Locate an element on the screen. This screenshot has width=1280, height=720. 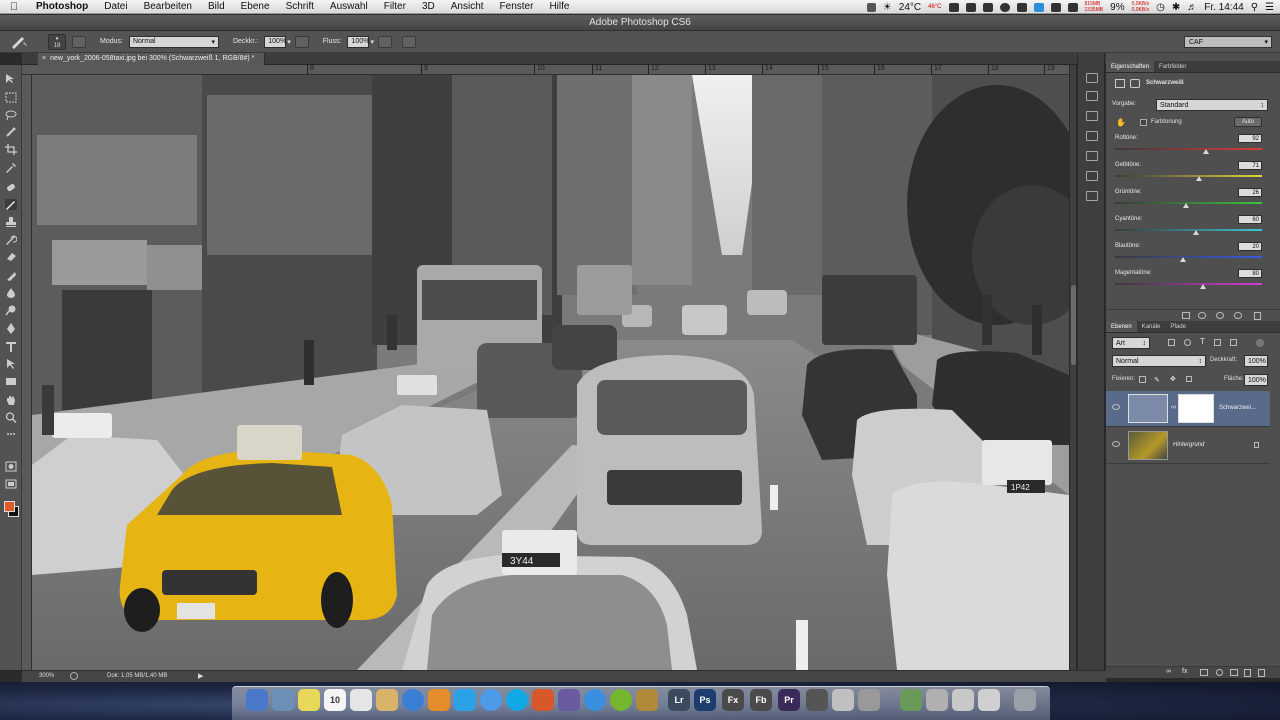
twitter-dock-icon is located at coordinates (465, 700).